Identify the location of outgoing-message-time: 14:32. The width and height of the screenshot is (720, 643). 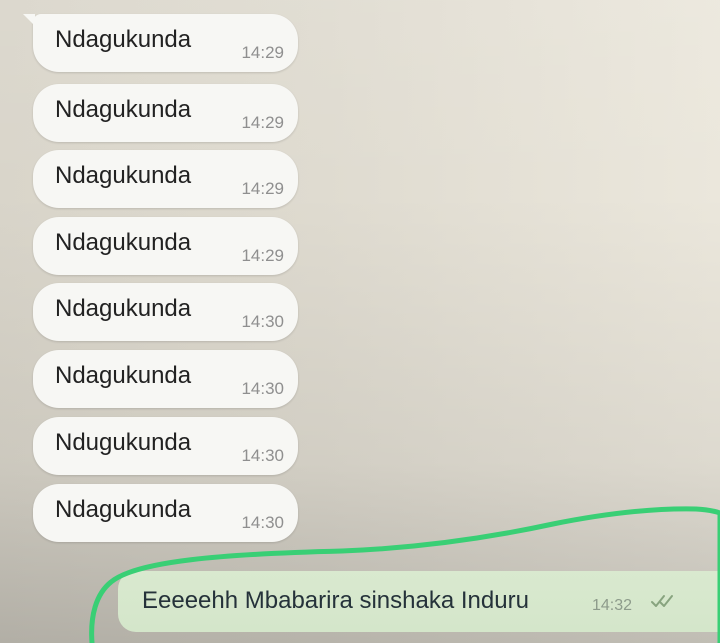
(612, 605).